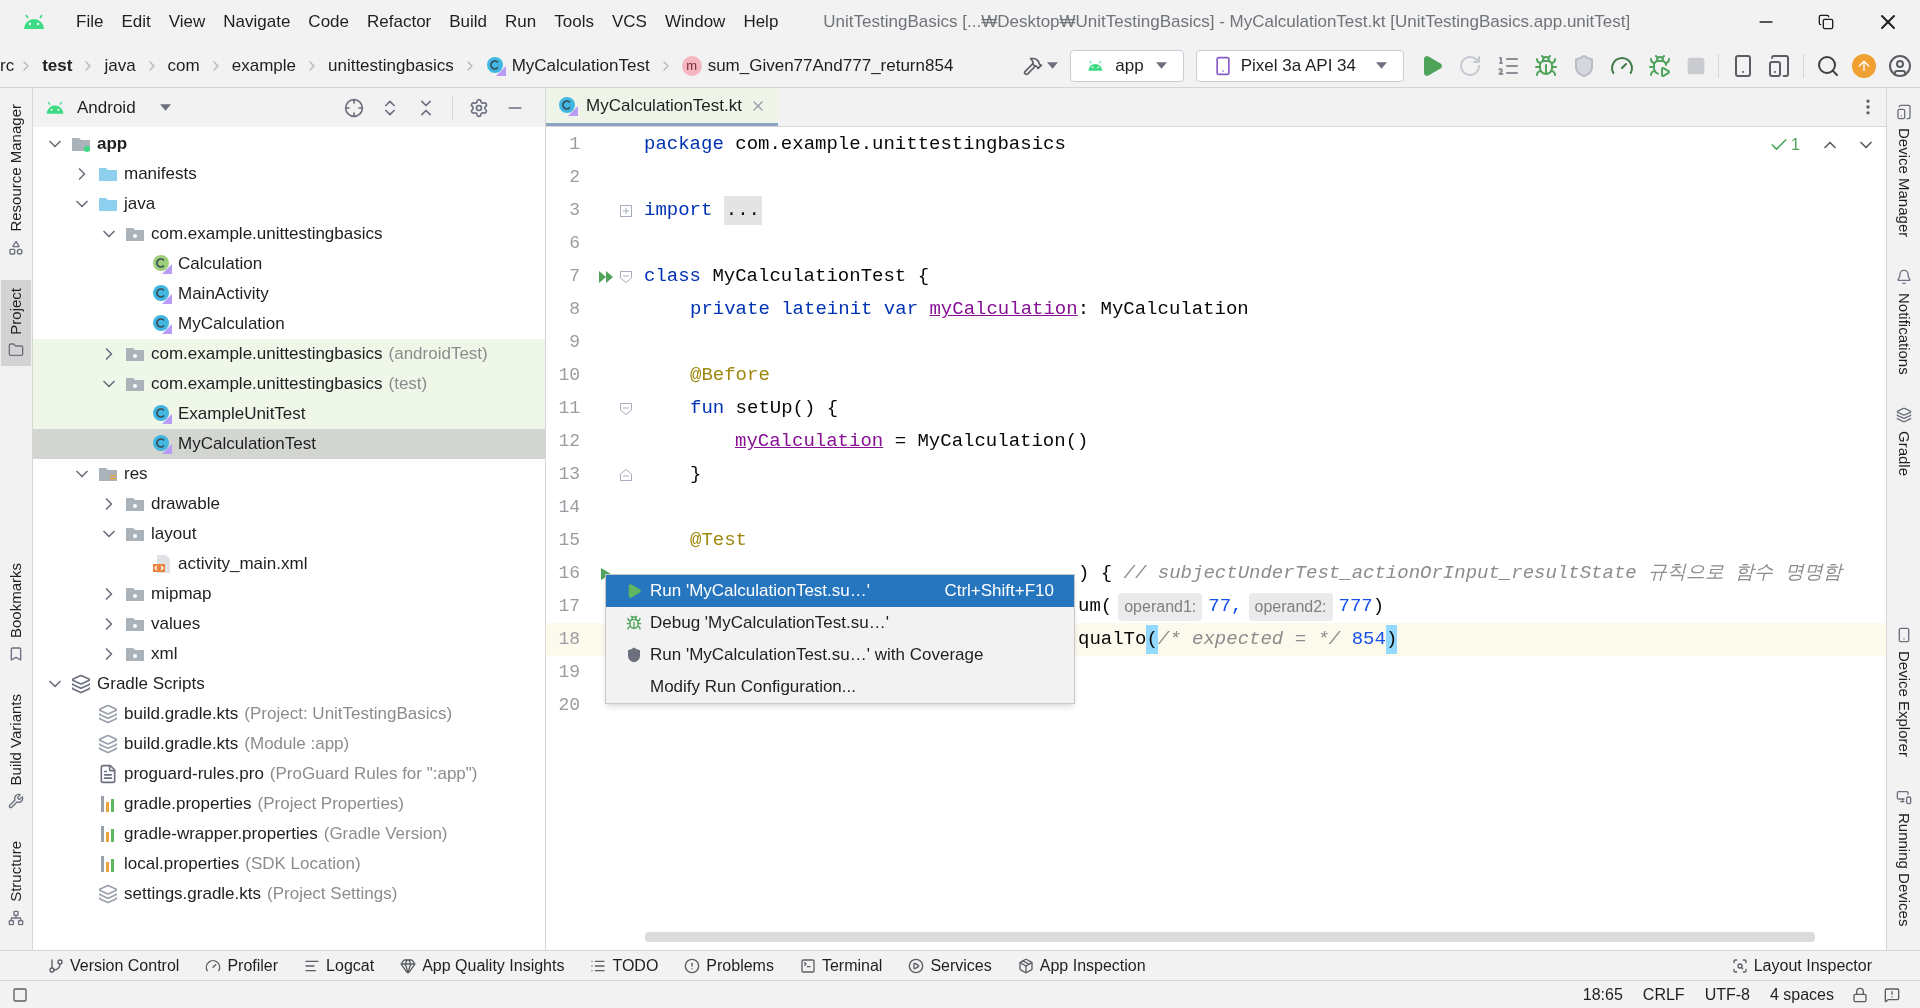 Image resolution: width=1920 pixels, height=1008 pixels. What do you see at coordinates (468, 22) in the screenshot?
I see `menu-item: Build` at bounding box center [468, 22].